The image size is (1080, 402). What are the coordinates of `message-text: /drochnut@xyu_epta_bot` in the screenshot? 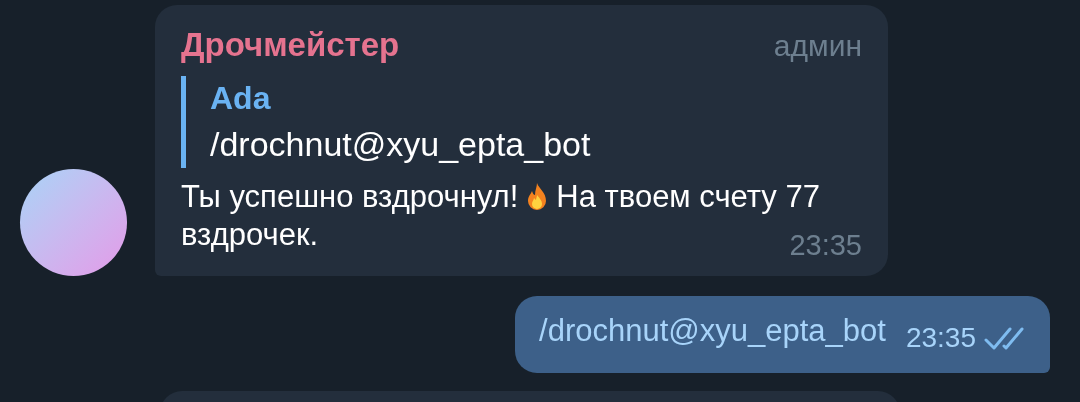 It's located at (712, 330).